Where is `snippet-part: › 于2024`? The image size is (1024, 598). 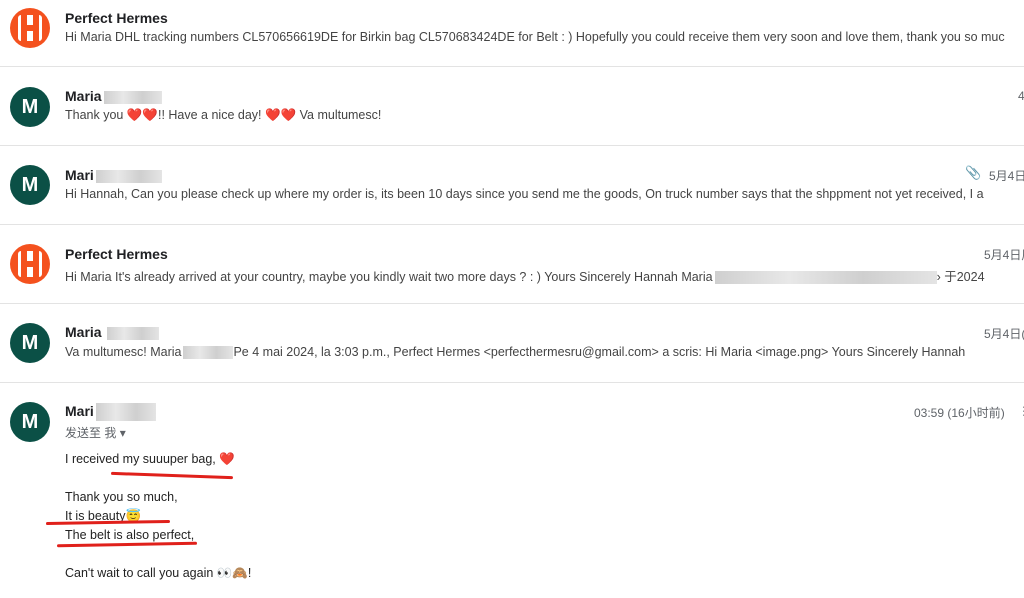
snippet-part: › 于2024 is located at coordinates (960, 277).